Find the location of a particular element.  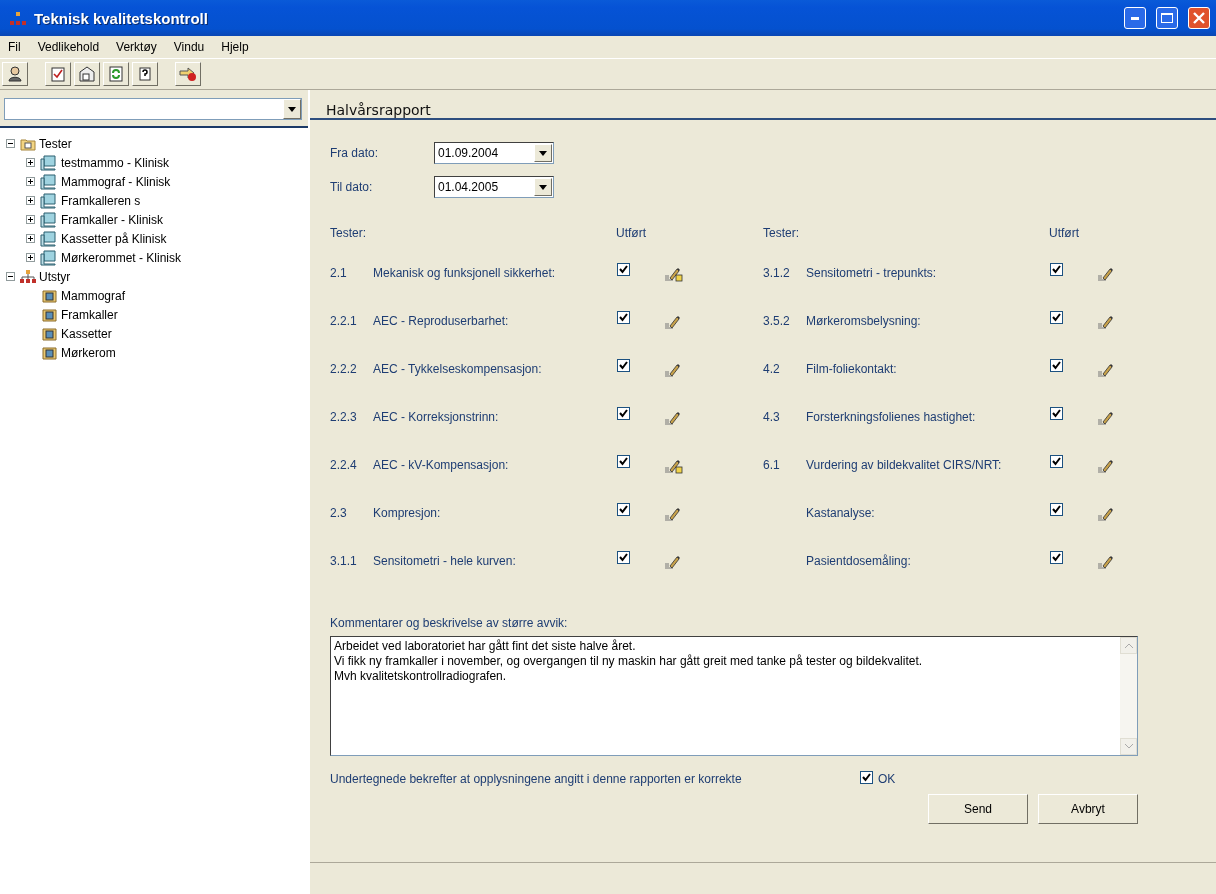

dialog-button: Send is located at coordinates (978, 809).